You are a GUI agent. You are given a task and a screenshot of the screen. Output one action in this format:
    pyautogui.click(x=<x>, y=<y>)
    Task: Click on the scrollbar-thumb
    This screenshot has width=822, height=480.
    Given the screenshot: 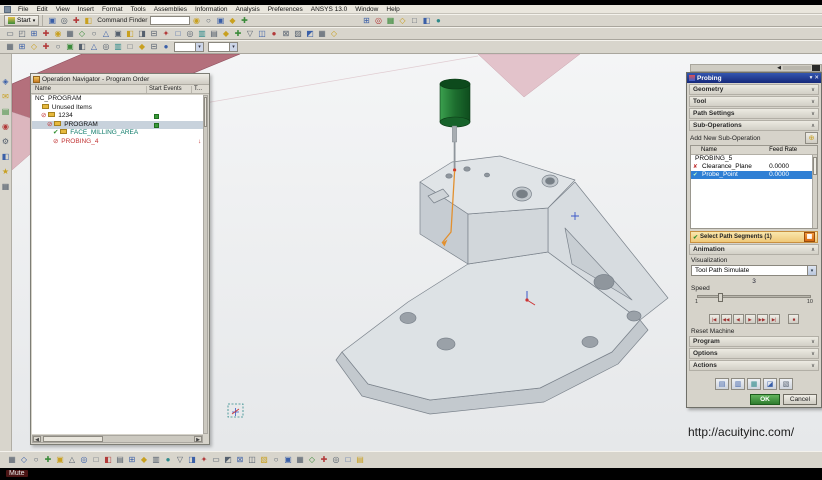 What is the action you would take?
    pyautogui.click(x=205, y=112)
    